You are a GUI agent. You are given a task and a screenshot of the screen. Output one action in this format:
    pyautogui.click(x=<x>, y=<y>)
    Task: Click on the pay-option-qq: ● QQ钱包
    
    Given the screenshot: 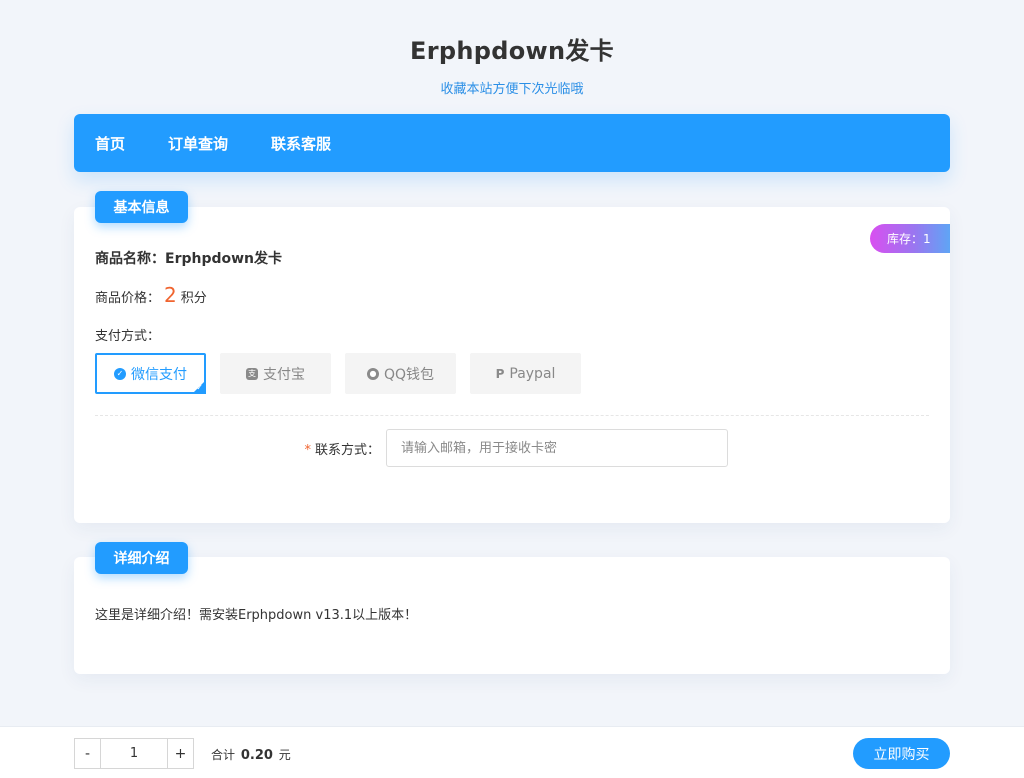 What is the action you would take?
    pyautogui.click(x=400, y=373)
    